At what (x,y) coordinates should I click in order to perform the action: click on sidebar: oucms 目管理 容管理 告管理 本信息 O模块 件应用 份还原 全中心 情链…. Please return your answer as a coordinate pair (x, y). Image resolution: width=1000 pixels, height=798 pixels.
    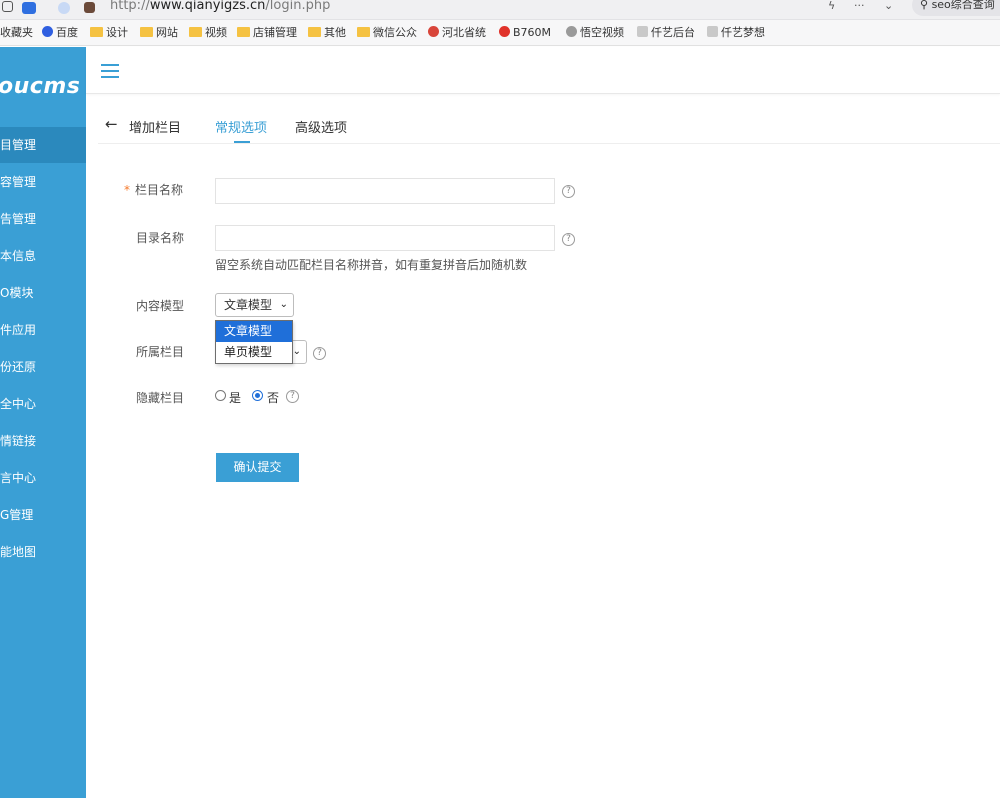
    Looking at the image, I should click on (43, 422).